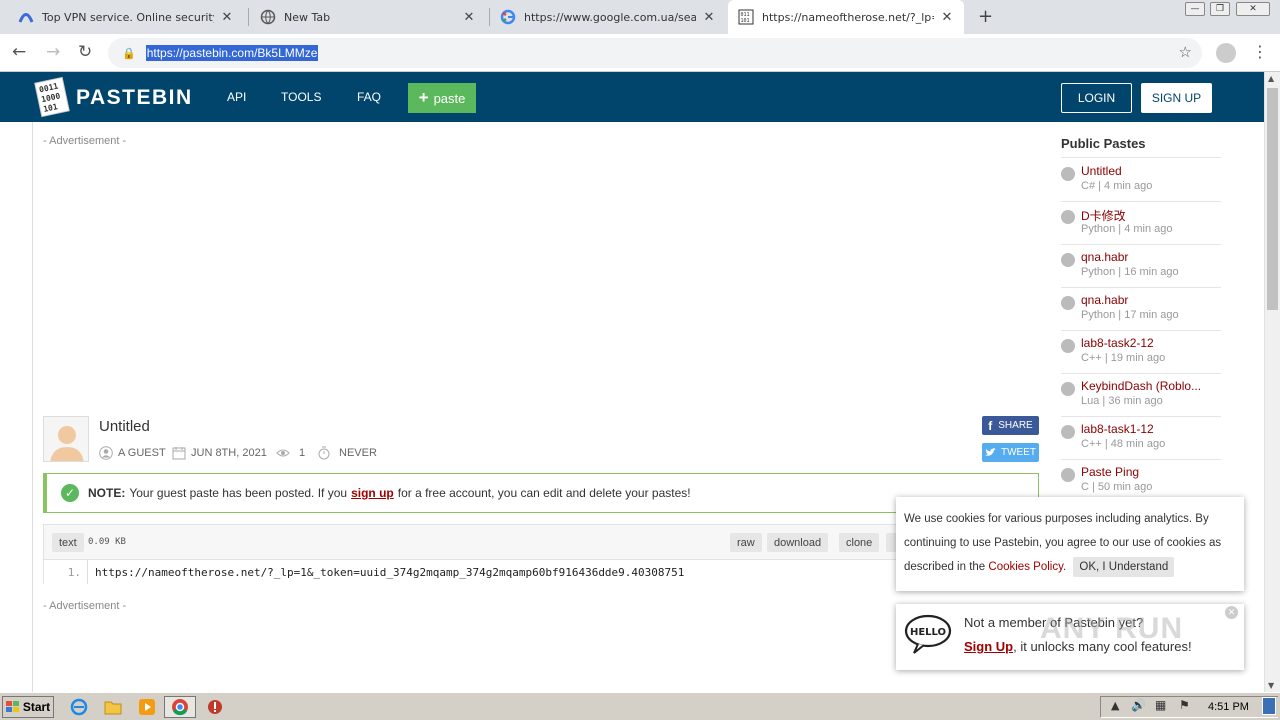  I want to click on popup-signup-link: Sign Up, so click(988, 646).